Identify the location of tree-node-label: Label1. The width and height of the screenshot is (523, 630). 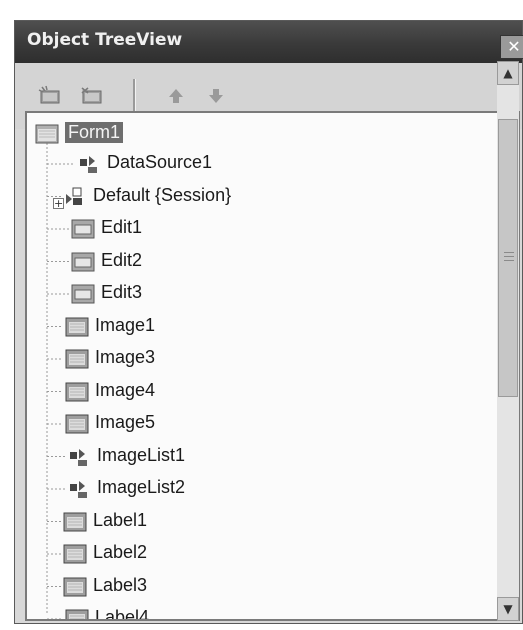
(120, 519).